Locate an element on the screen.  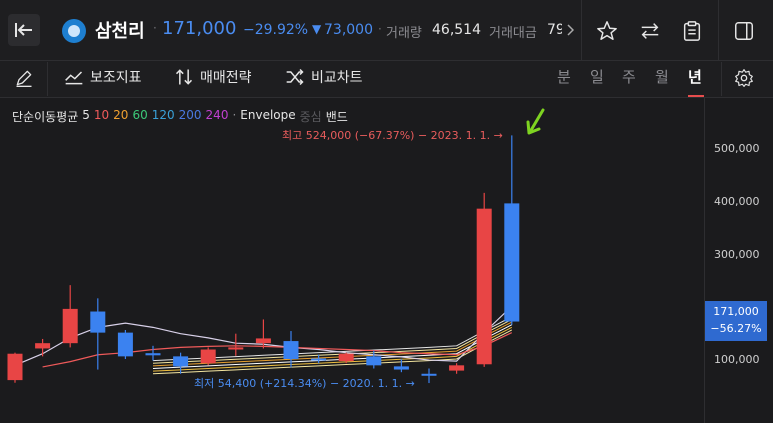
volume-value: 46,514 is located at coordinates (456, 30).